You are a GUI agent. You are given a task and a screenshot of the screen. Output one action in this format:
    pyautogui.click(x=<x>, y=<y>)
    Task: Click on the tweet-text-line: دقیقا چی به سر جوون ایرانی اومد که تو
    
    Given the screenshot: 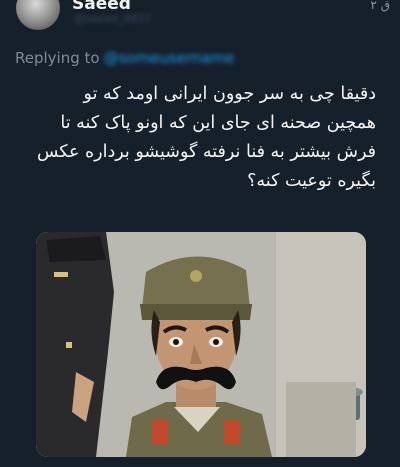 What is the action you would take?
    pyautogui.click(x=229, y=94)
    